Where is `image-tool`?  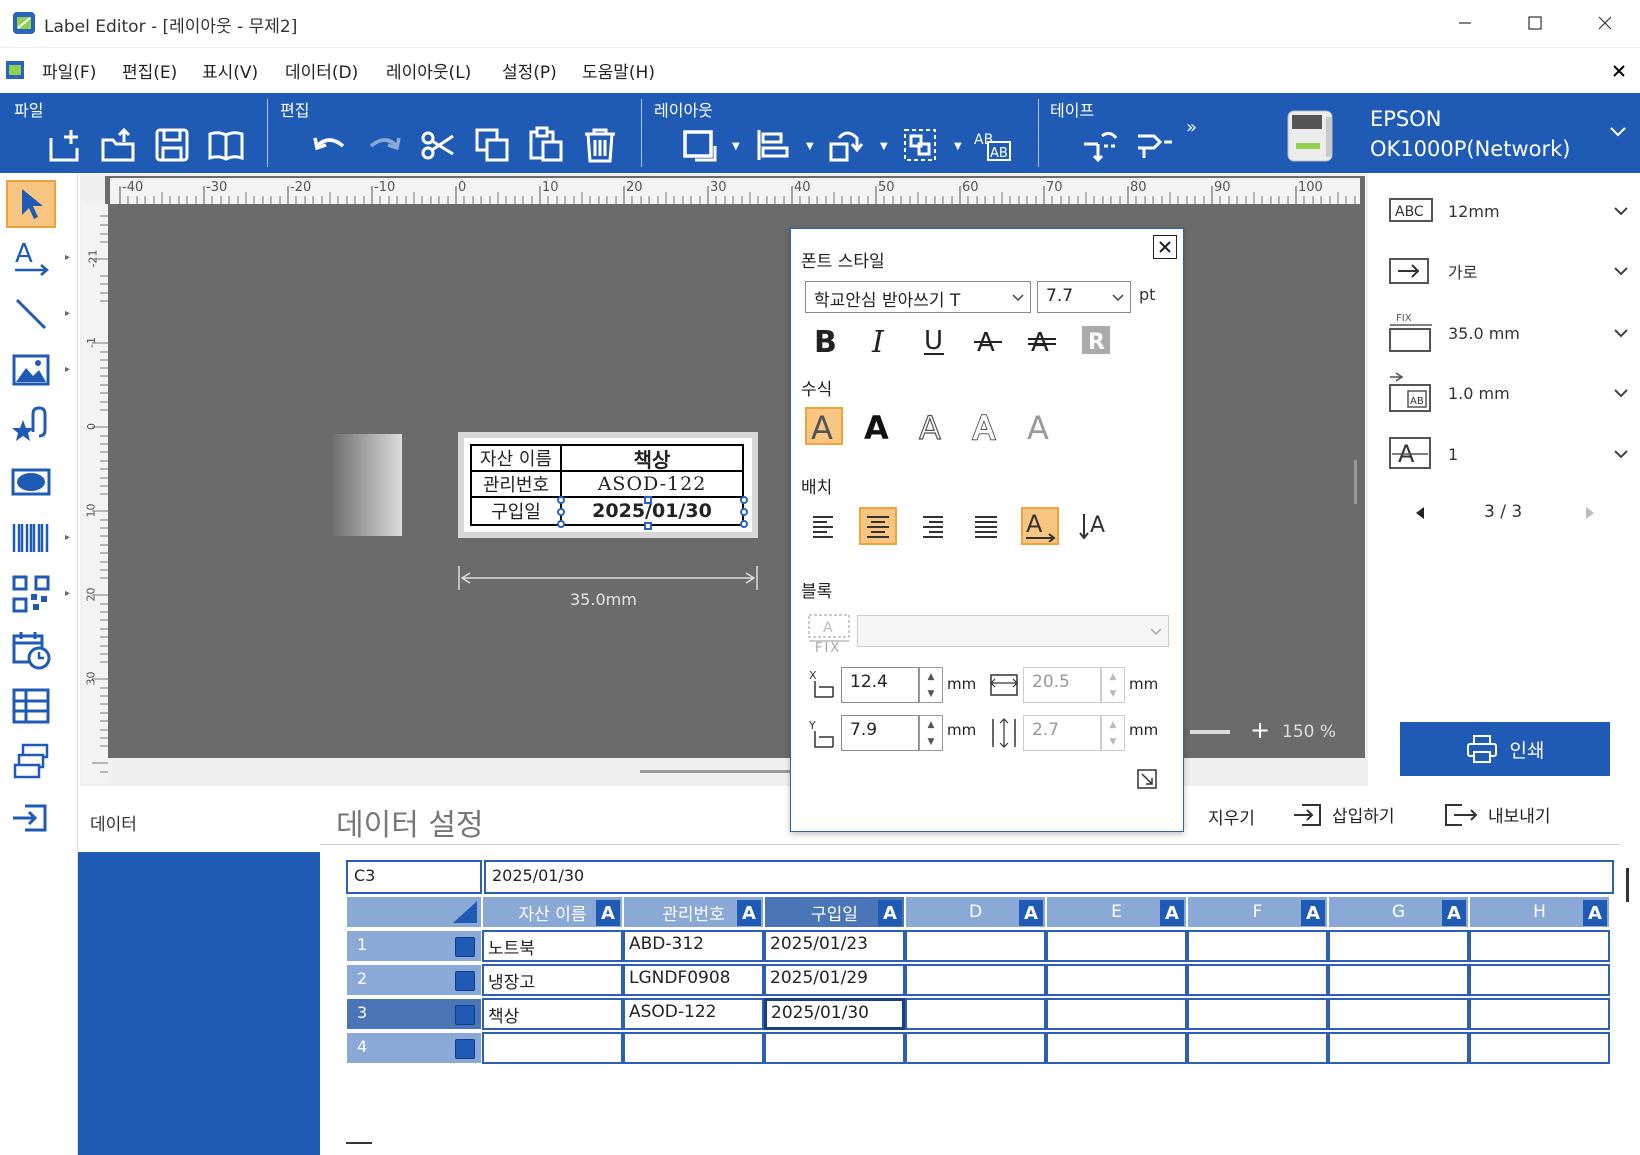 image-tool is located at coordinates (31, 370).